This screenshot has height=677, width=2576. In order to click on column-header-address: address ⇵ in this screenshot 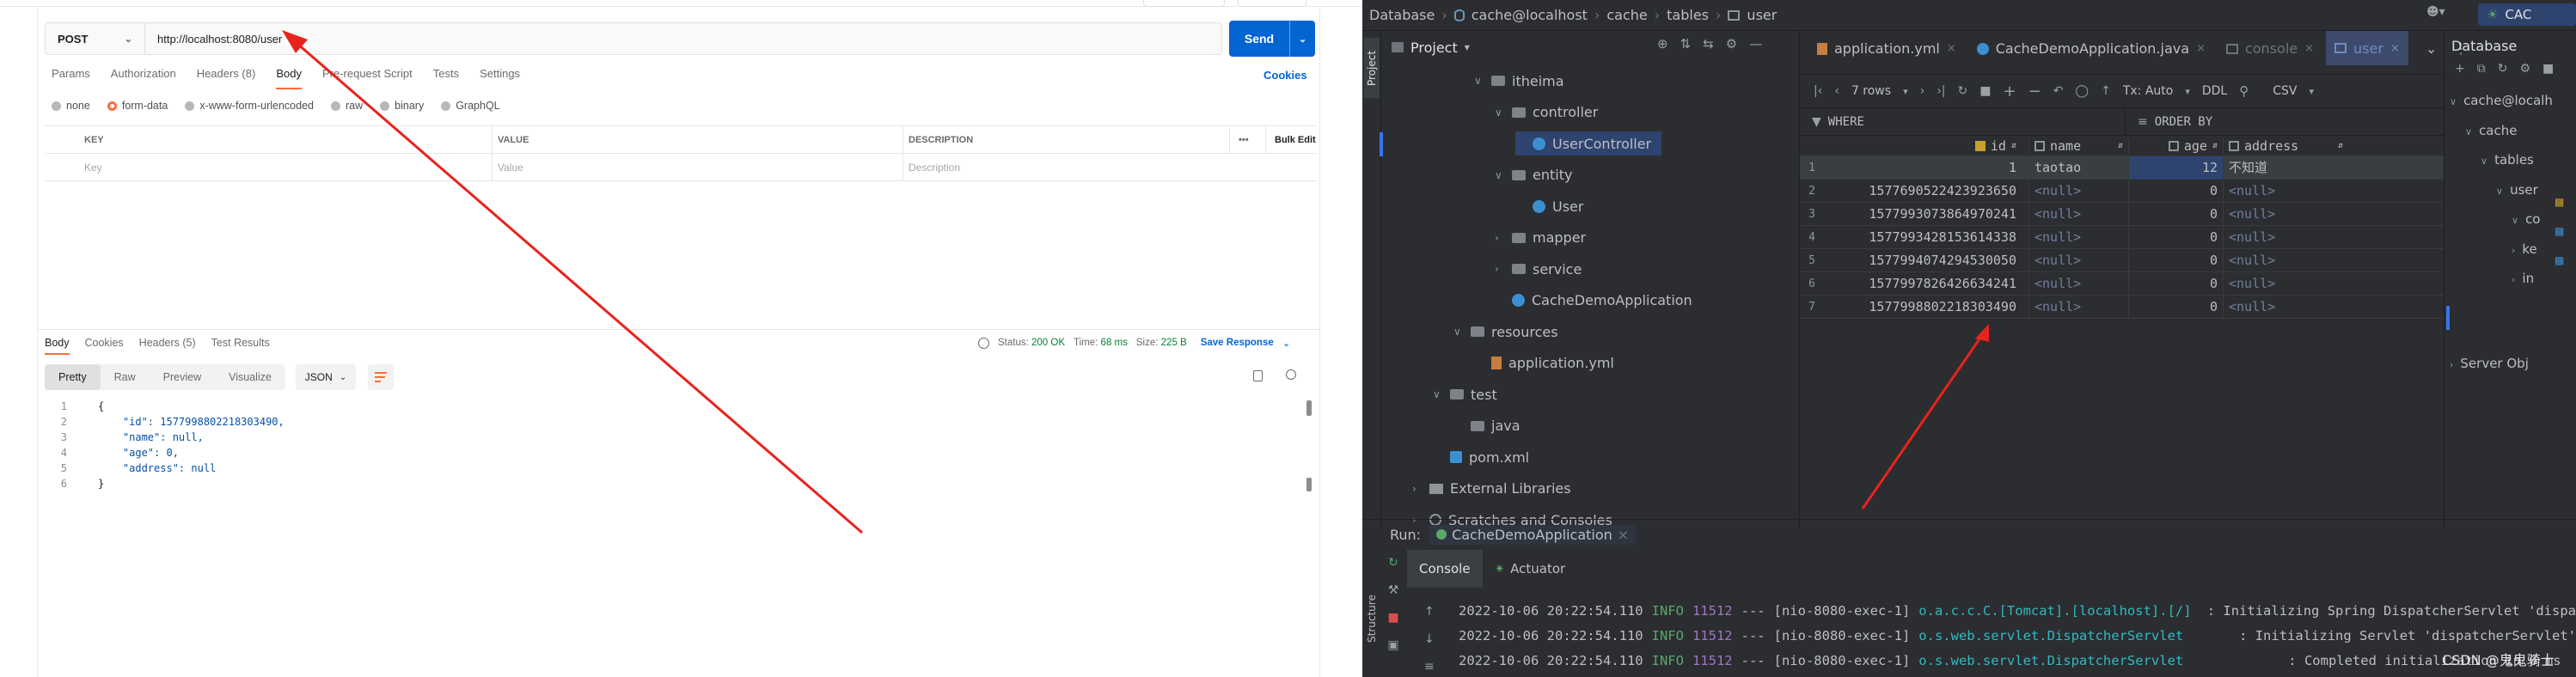, I will do `click(2285, 145)`.